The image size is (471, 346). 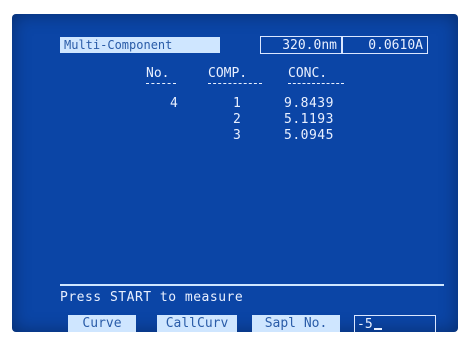 What do you see at coordinates (237, 119) in the screenshot?
I see `comp-value: 2` at bounding box center [237, 119].